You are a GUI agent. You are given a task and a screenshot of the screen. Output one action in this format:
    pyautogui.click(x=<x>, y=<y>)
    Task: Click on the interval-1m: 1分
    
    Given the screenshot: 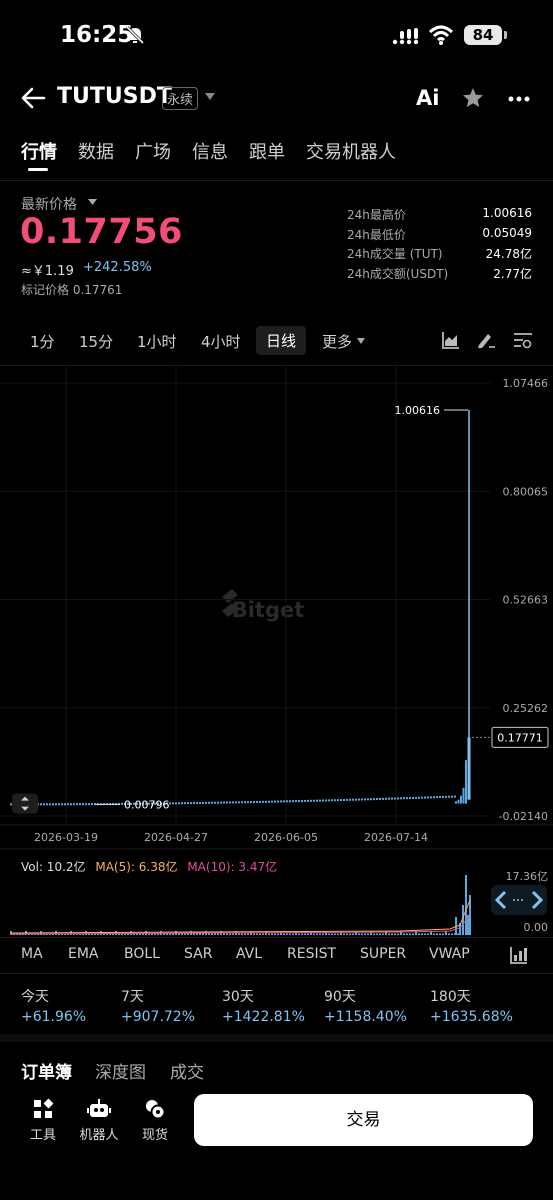 What is the action you would take?
    pyautogui.click(x=42, y=341)
    